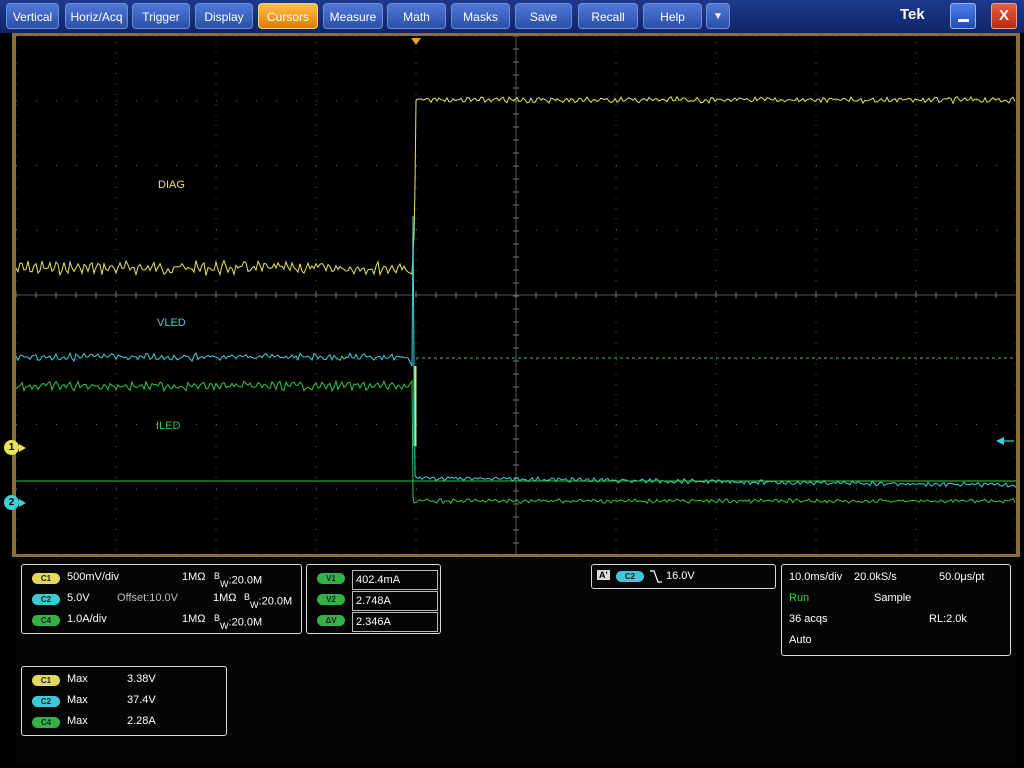  What do you see at coordinates (808, 619) in the screenshot?
I see `acquisition-count: 36 acqs` at bounding box center [808, 619].